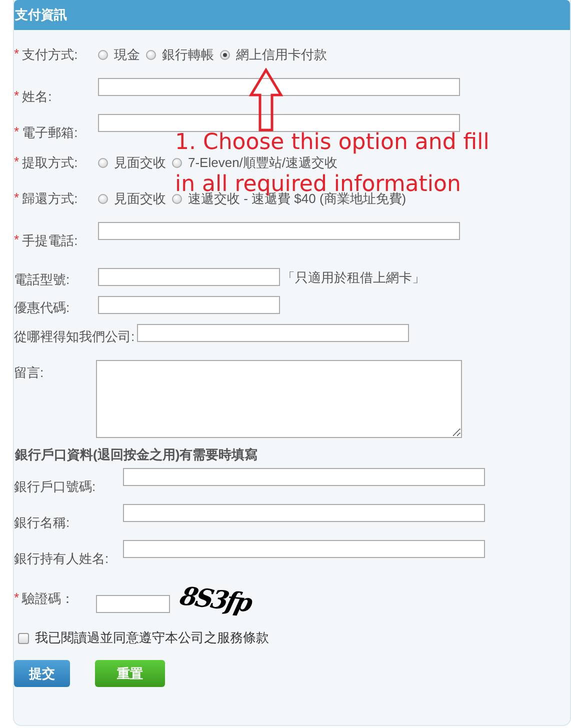 The height and width of the screenshot is (728, 571). I want to click on field-label: 支付方式:, so click(50, 55).